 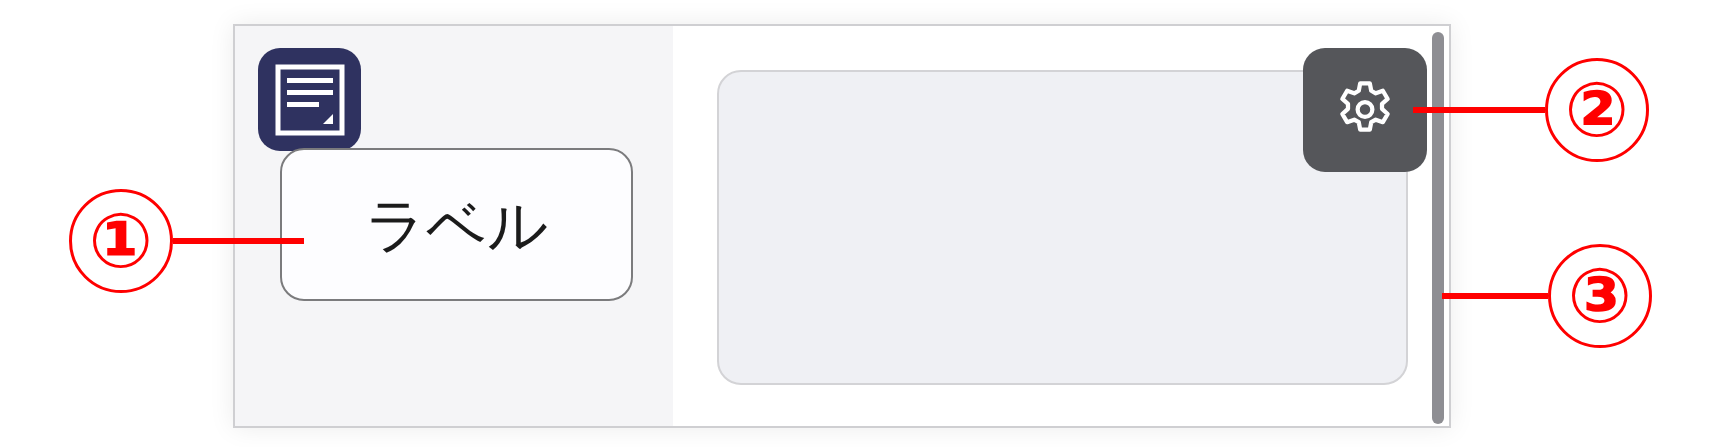 What do you see at coordinates (121, 241) in the screenshot?
I see `callout-number: ①` at bounding box center [121, 241].